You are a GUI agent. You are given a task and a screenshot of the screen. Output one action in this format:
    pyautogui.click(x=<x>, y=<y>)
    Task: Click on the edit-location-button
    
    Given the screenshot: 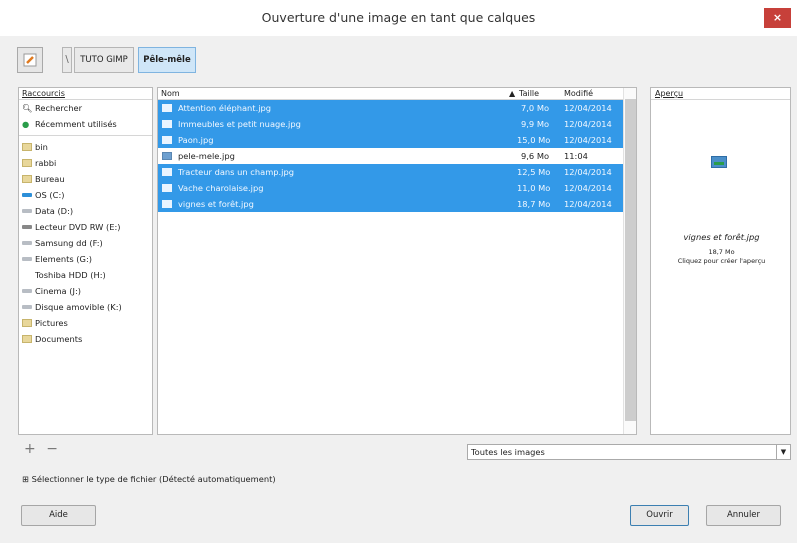 What is the action you would take?
    pyautogui.click(x=30, y=60)
    